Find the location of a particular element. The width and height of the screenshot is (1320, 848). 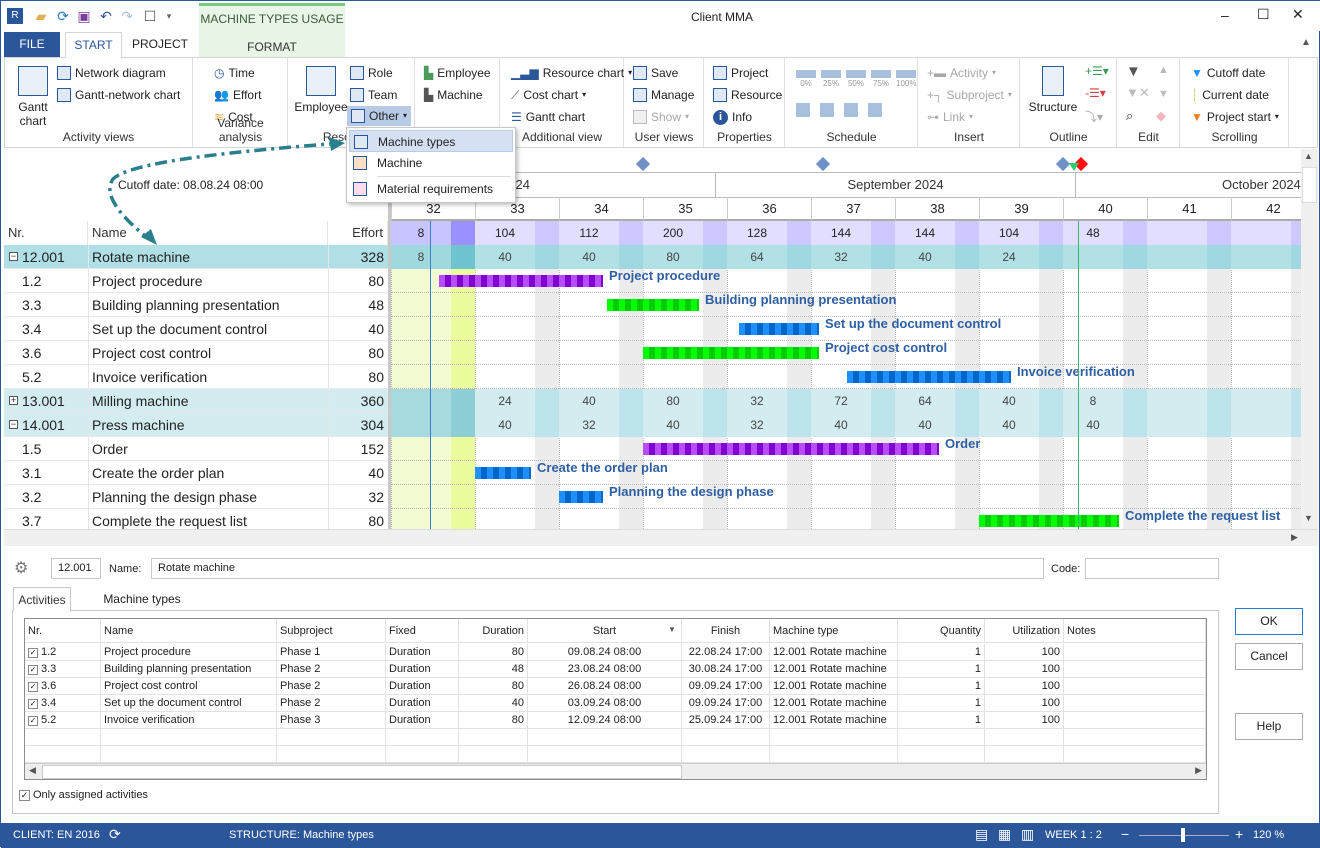

table-cell: Project cost control is located at coordinates (189, 686).